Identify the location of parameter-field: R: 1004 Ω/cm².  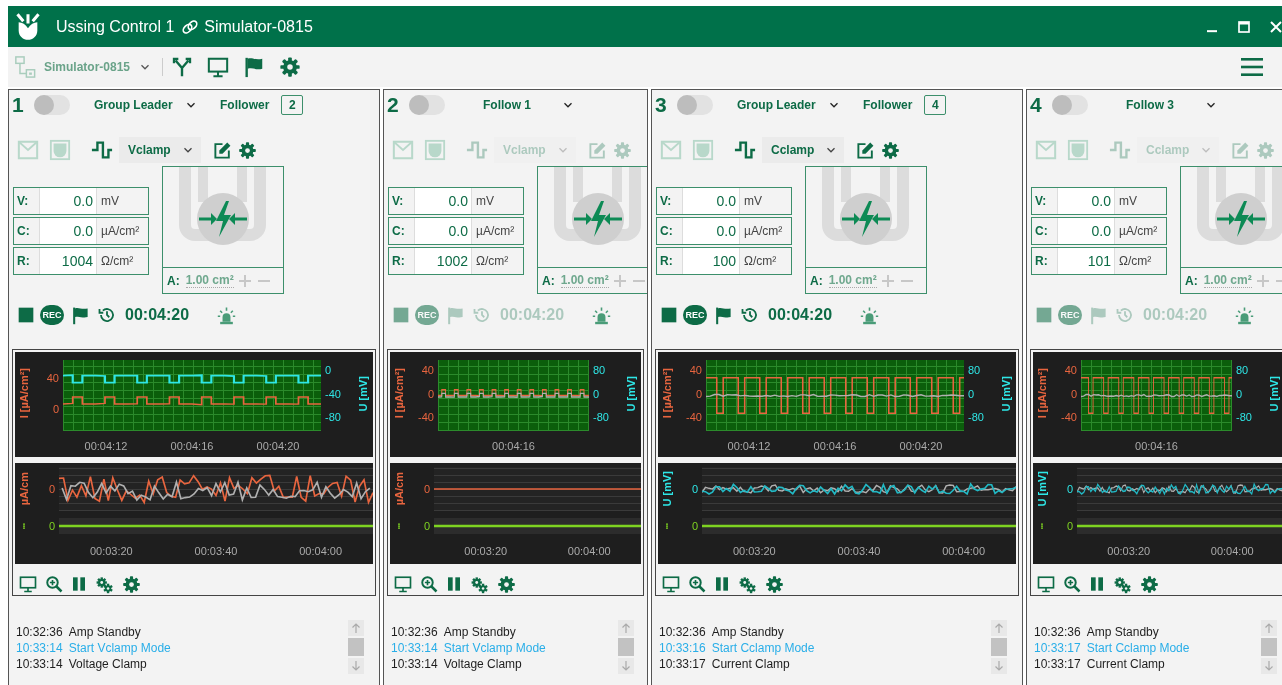
(81, 261).